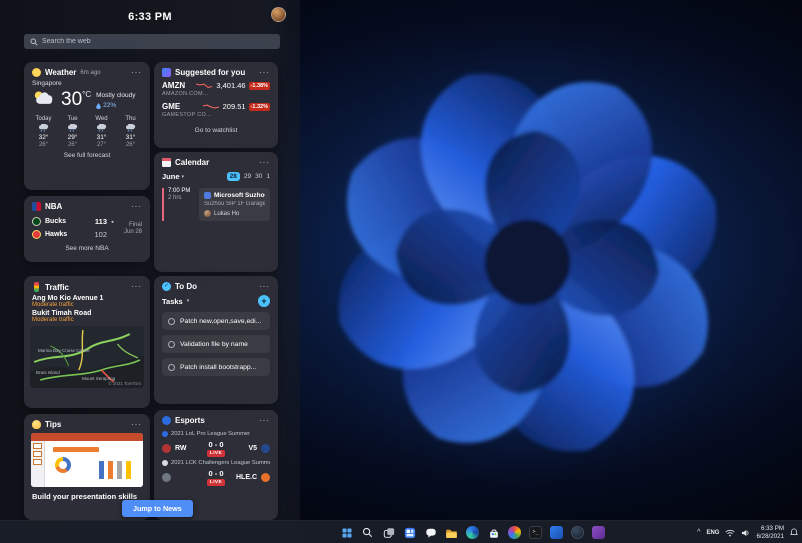 This screenshot has width=802, height=543. I want to click on jump-to-news-button: Jump to News, so click(157, 508).